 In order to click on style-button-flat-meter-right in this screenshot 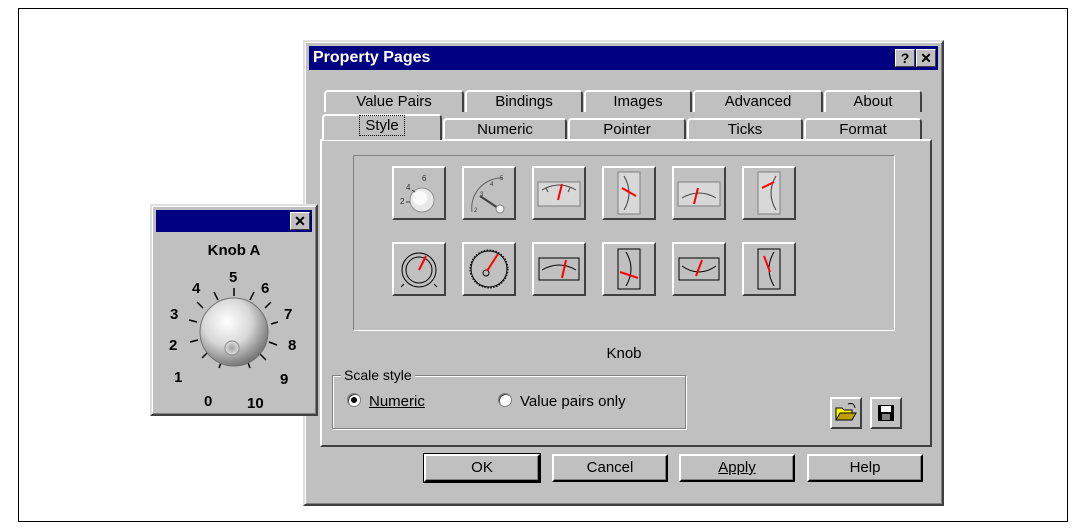, I will do `click(769, 269)`.